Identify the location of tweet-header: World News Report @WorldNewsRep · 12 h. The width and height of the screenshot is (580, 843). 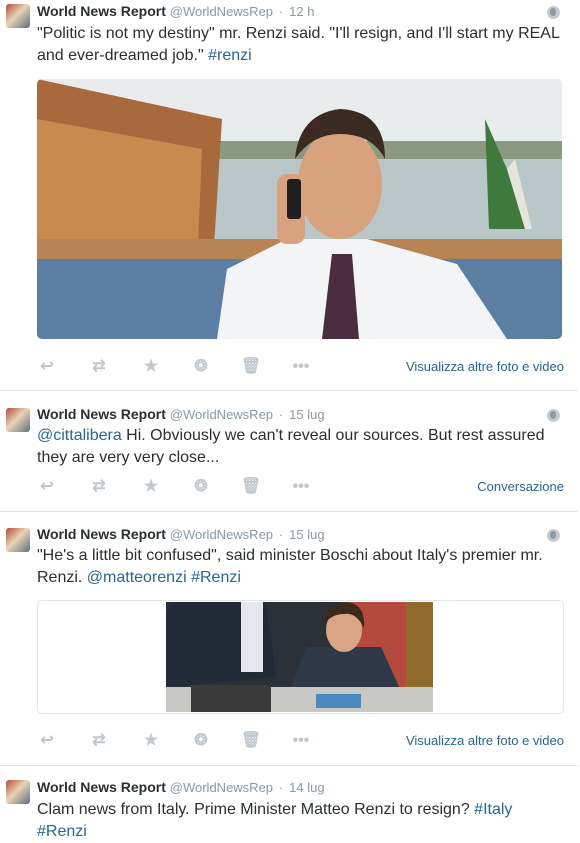
(176, 11).